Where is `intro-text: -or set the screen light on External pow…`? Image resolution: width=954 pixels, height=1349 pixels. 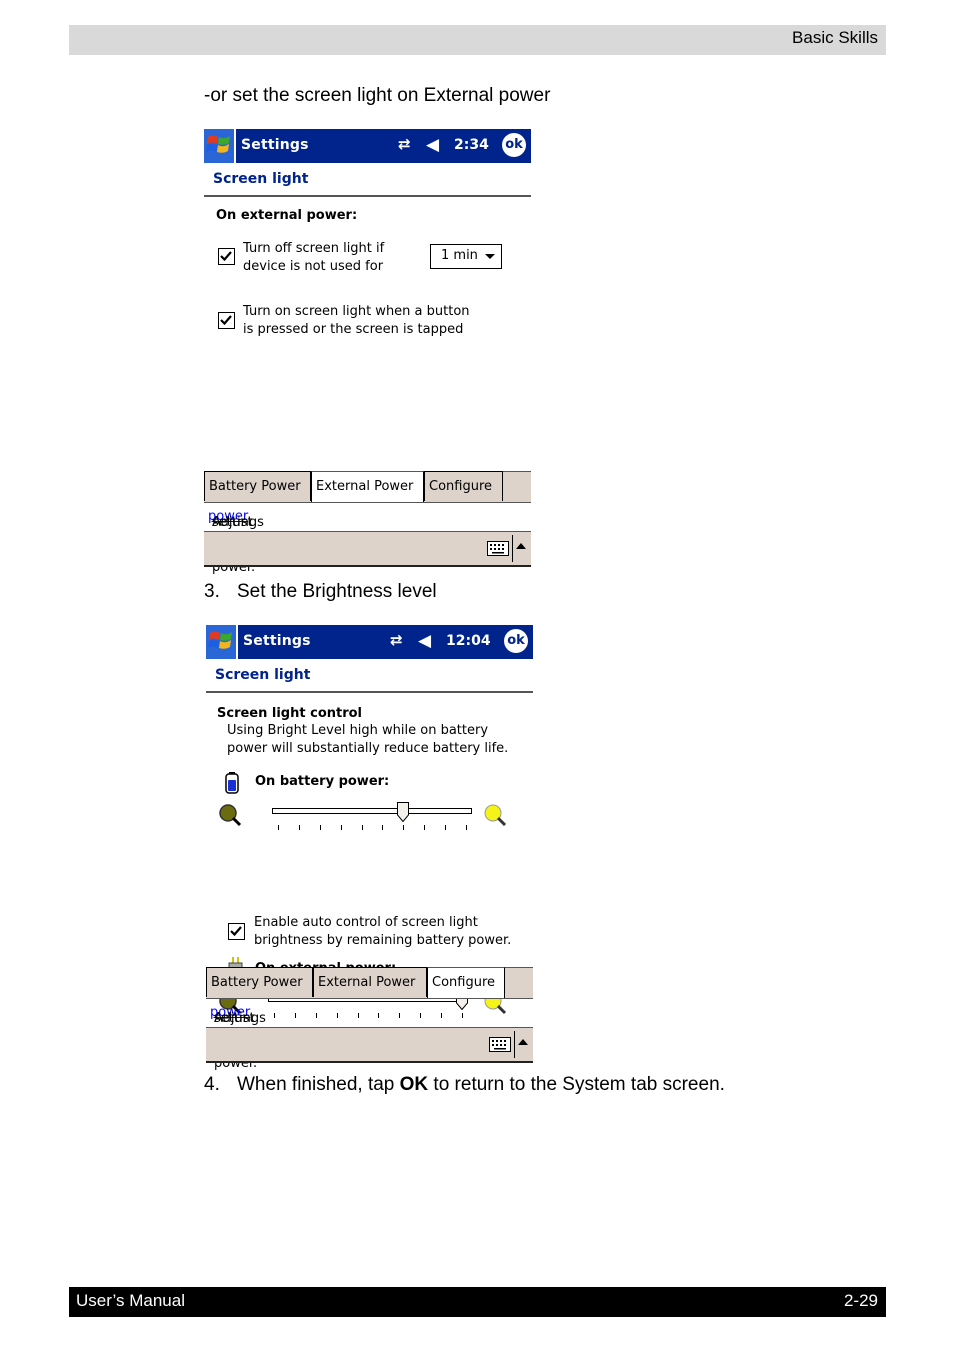 intro-text: -or set the screen light on External pow… is located at coordinates (377, 95).